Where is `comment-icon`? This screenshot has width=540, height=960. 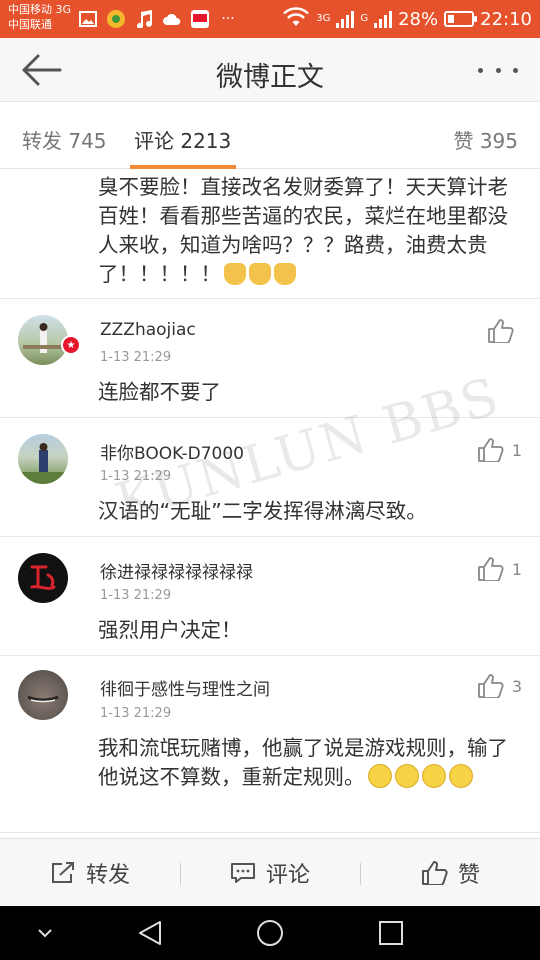
comment-icon is located at coordinates (243, 873).